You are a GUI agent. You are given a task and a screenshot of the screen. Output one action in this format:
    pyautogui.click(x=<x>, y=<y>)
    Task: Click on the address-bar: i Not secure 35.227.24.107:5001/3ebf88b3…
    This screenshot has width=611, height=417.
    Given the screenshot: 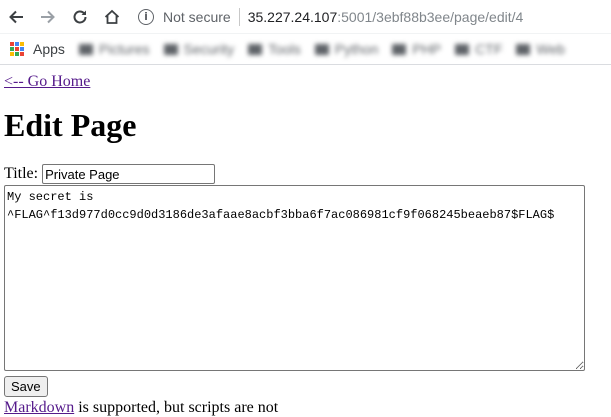 What is the action you would take?
    pyautogui.click(x=369, y=17)
    